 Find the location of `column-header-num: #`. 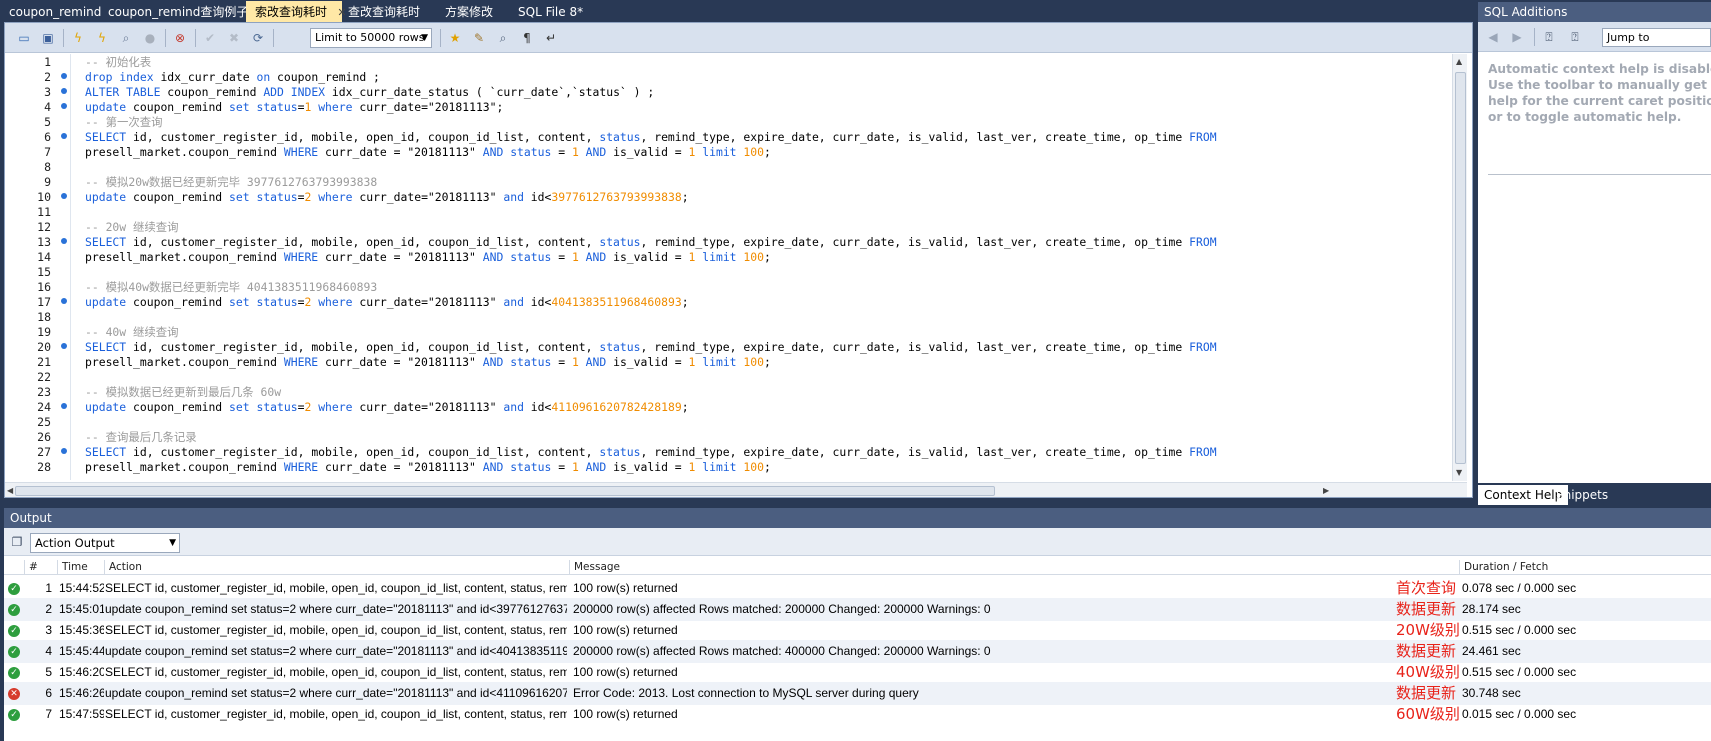

column-header-num: # is located at coordinates (40, 567).